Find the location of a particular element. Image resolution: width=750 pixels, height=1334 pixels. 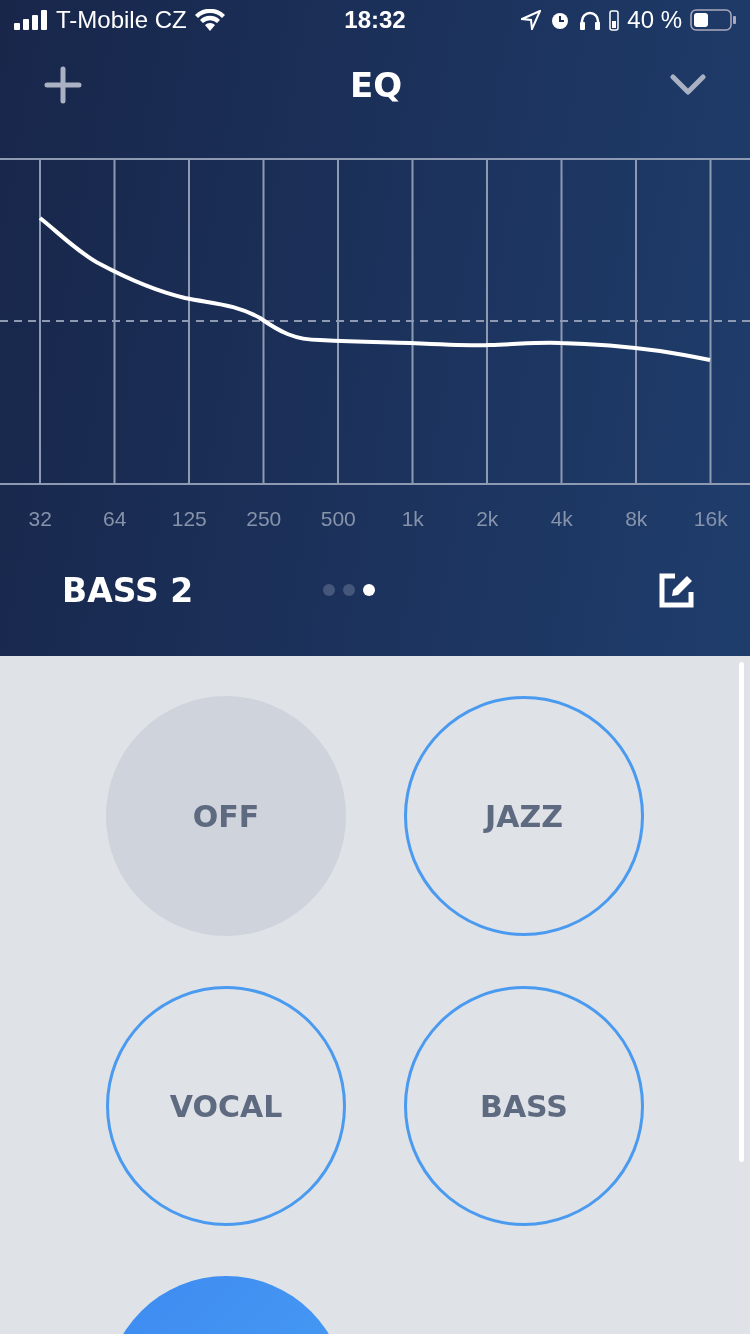

small-battery-icon is located at coordinates (614, 20).